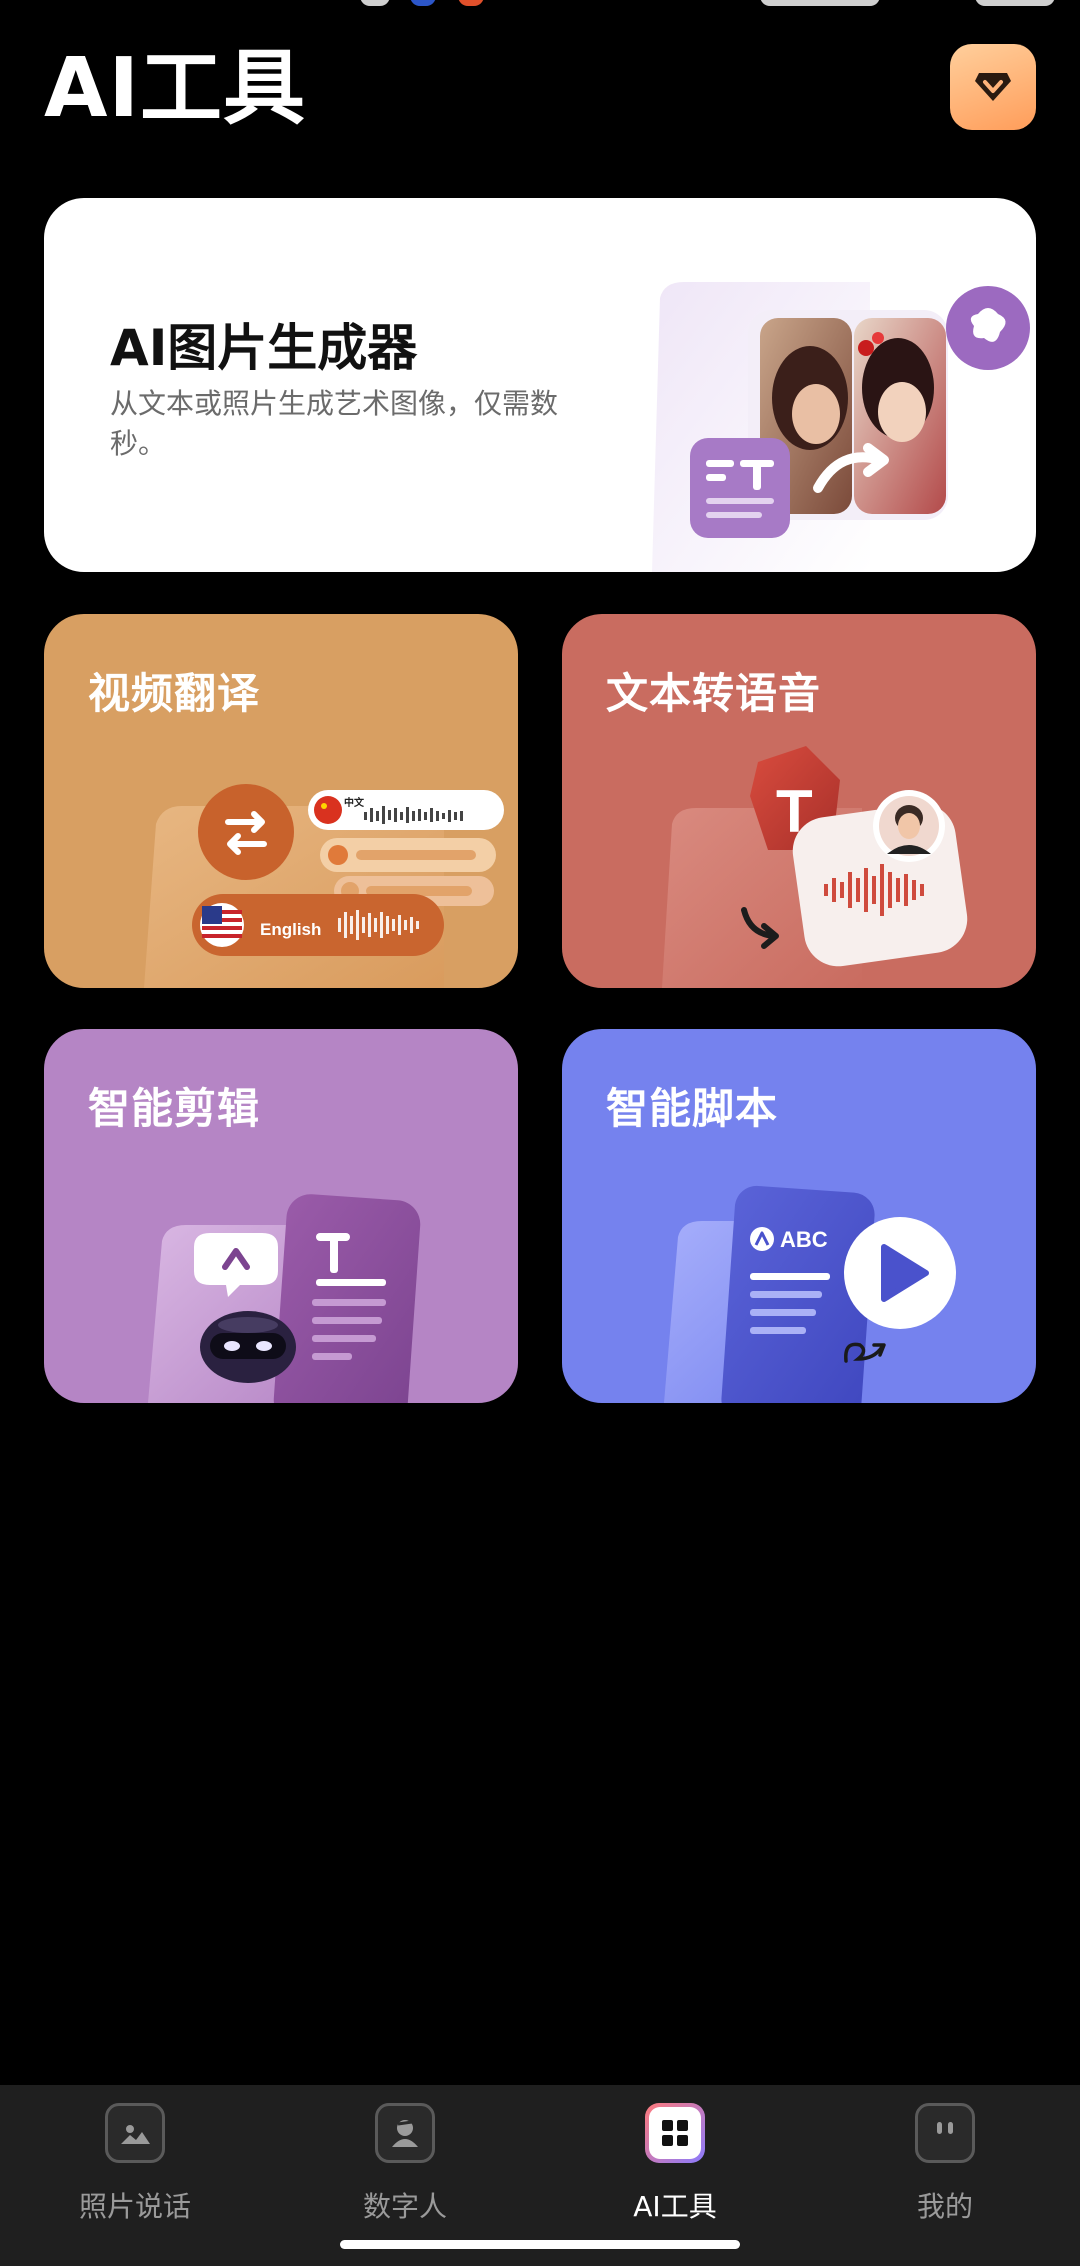 The width and height of the screenshot is (1080, 2266). I want to click on hero-description: 从文本或照片生成艺术图像，仅需数秒。, so click(334, 423).